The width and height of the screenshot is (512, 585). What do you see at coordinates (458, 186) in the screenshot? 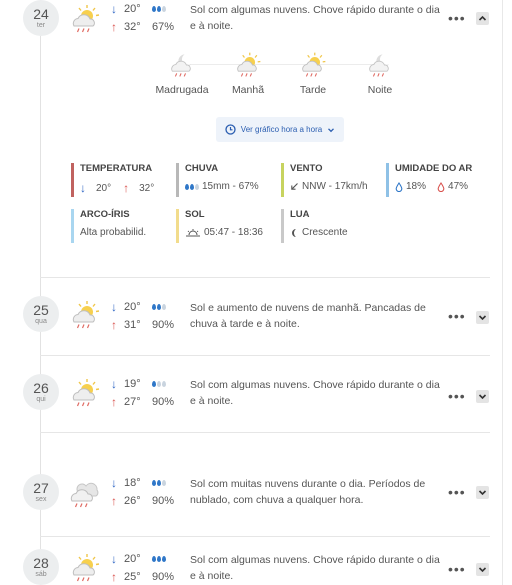
I see `stat-humidity-max: 47%` at bounding box center [458, 186].